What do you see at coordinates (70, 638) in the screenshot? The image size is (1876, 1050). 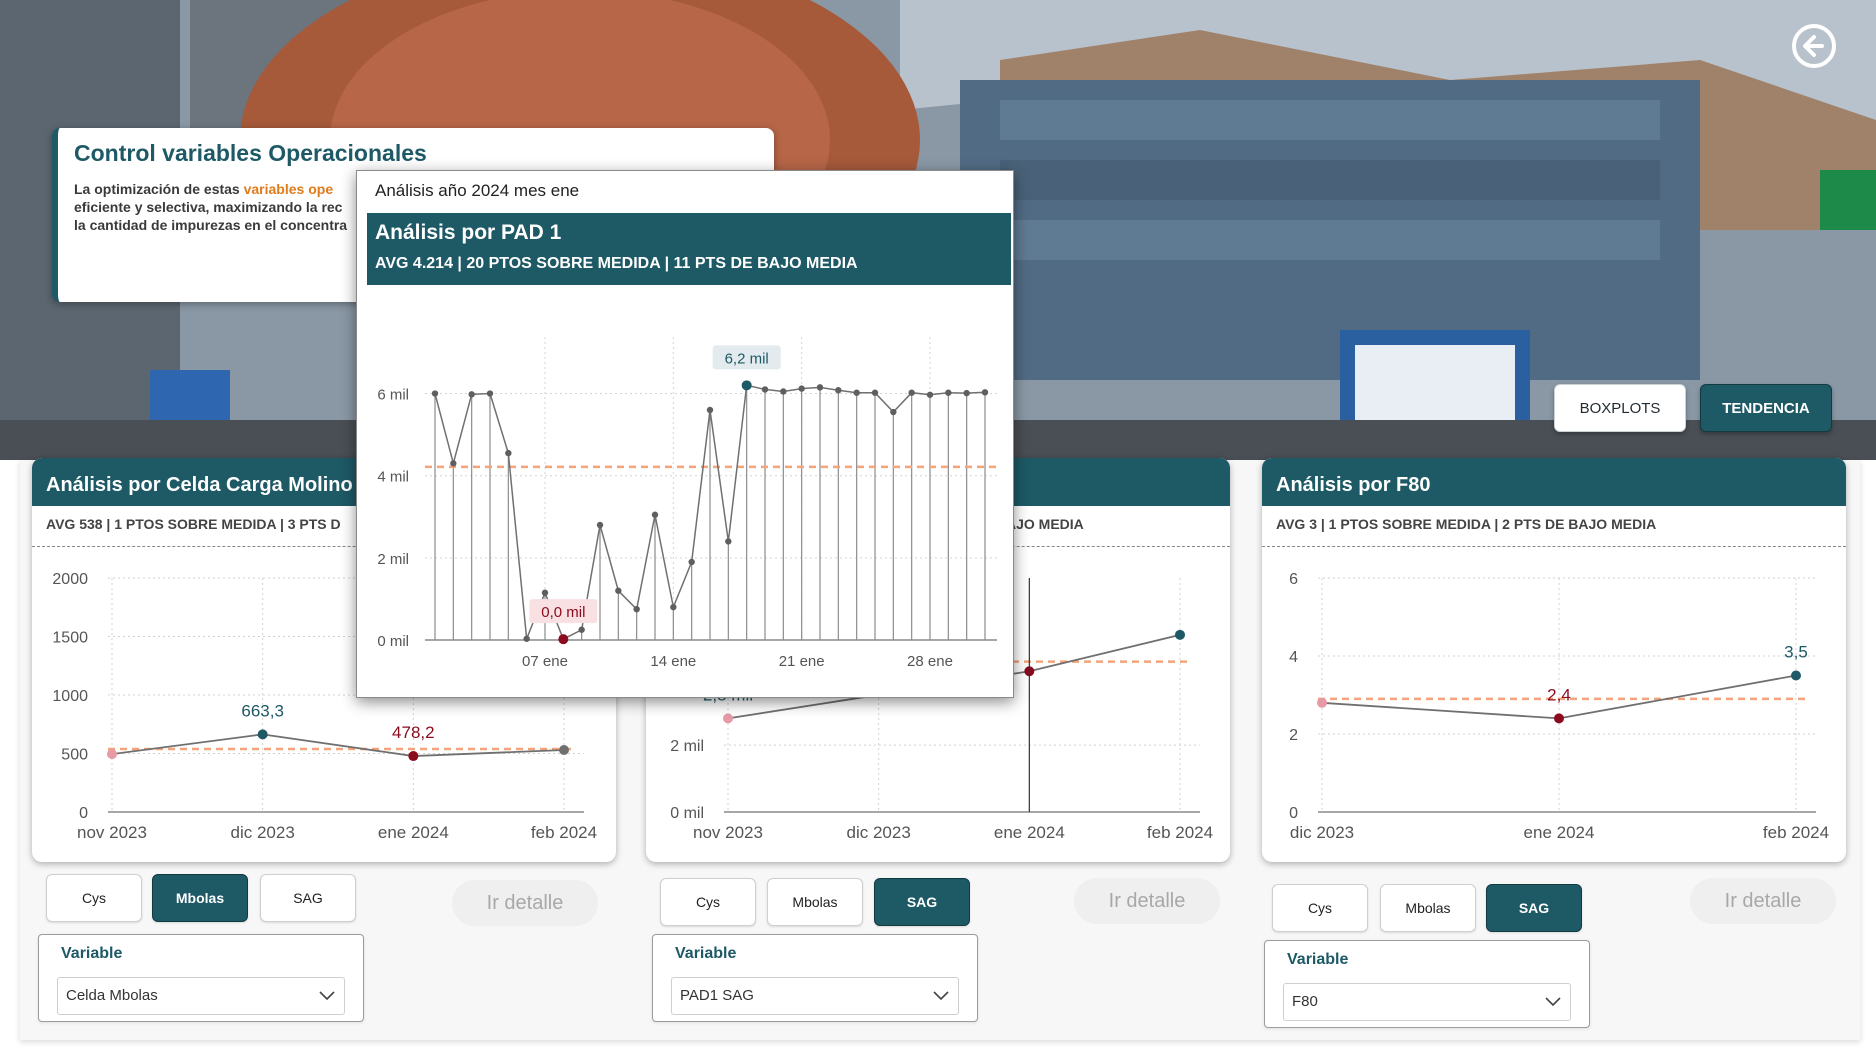 I see `y-tick-label: 1500` at bounding box center [70, 638].